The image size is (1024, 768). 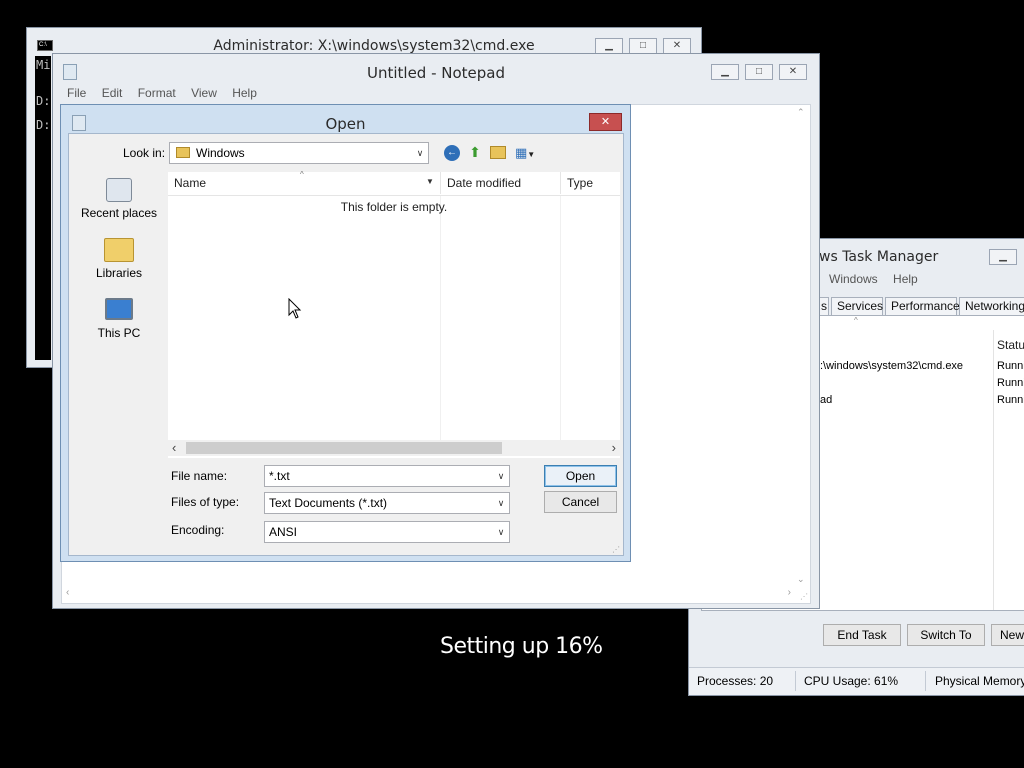 I want to click on recent-places-item: Recent places, so click(x=119, y=203).